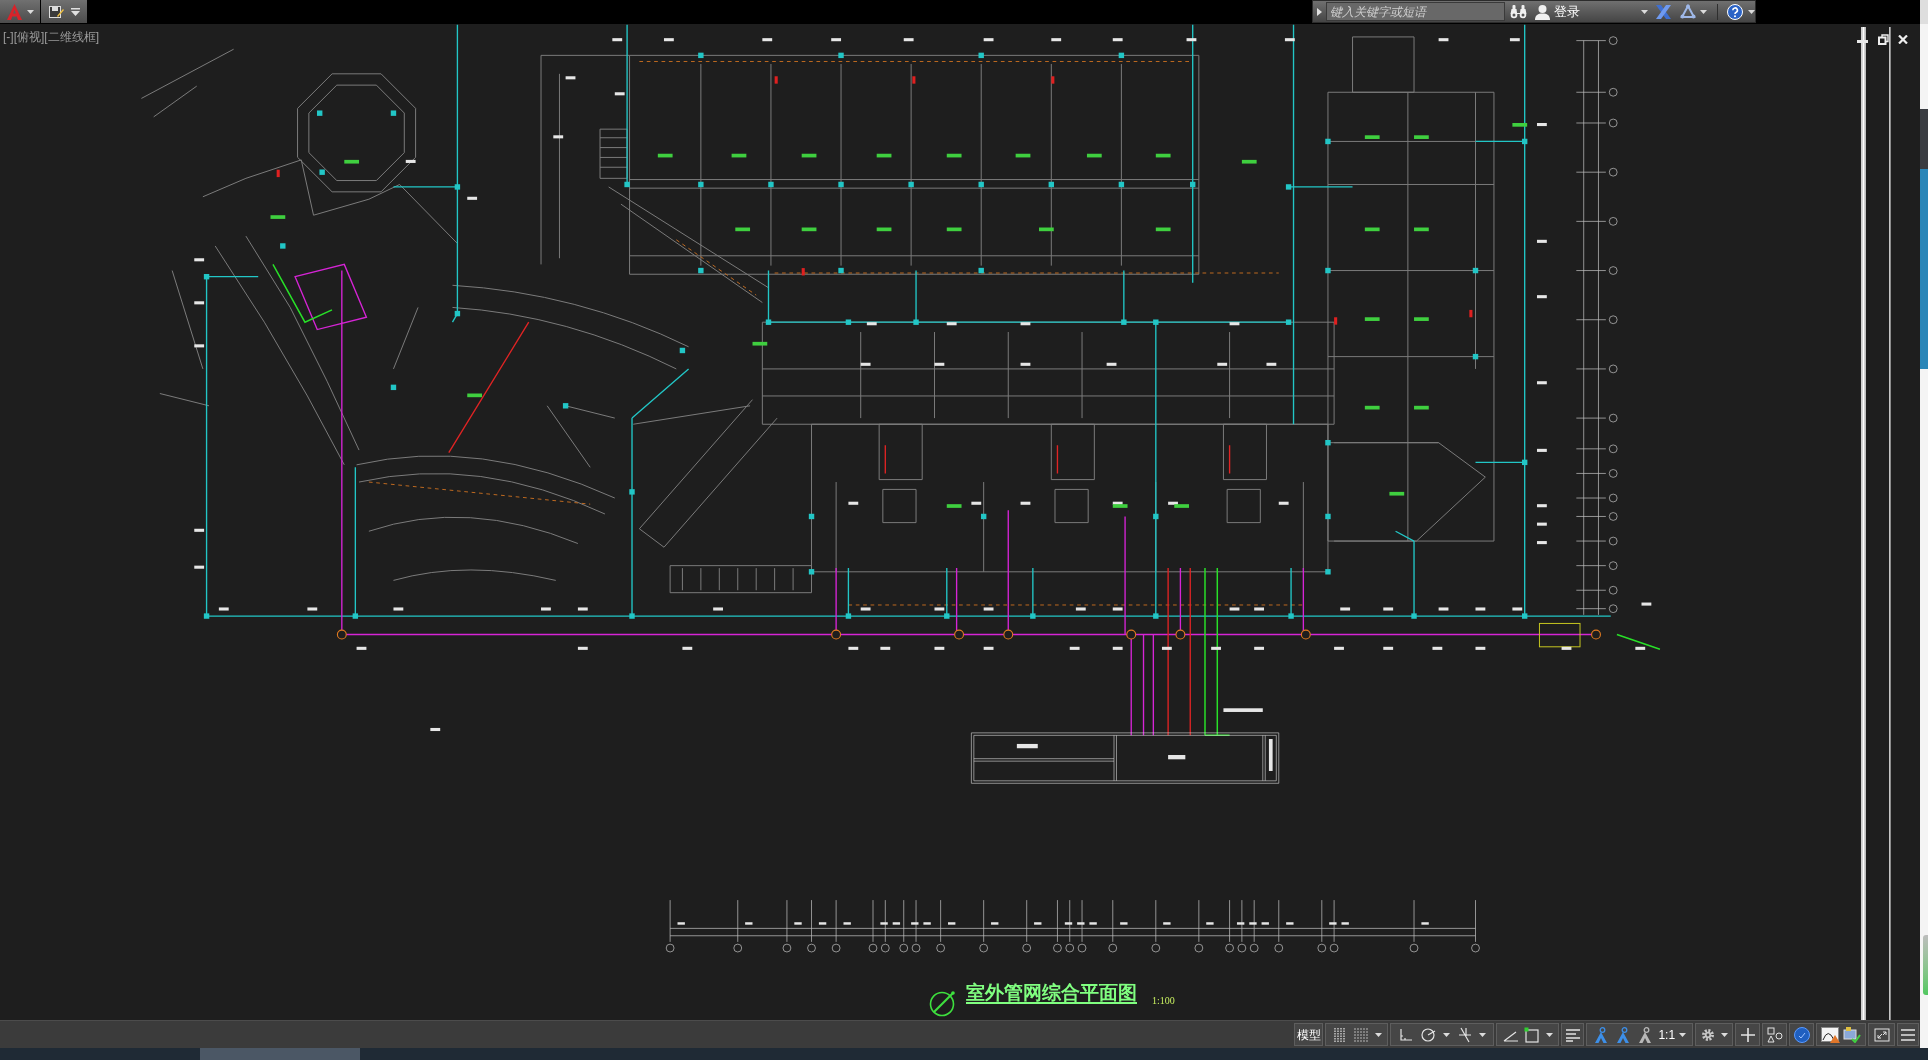 This screenshot has height=1060, width=1928. I want to click on annotation-scale-button: 1:1, so click(1672, 1034).